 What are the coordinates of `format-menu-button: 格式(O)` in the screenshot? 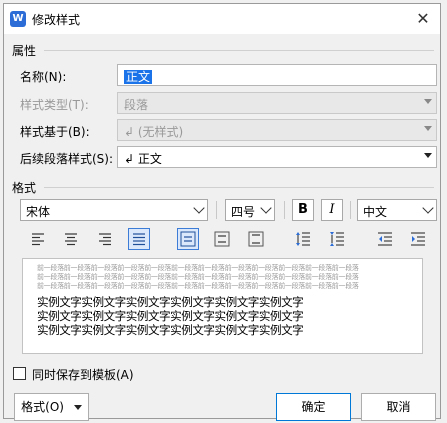 It's located at (51, 407).